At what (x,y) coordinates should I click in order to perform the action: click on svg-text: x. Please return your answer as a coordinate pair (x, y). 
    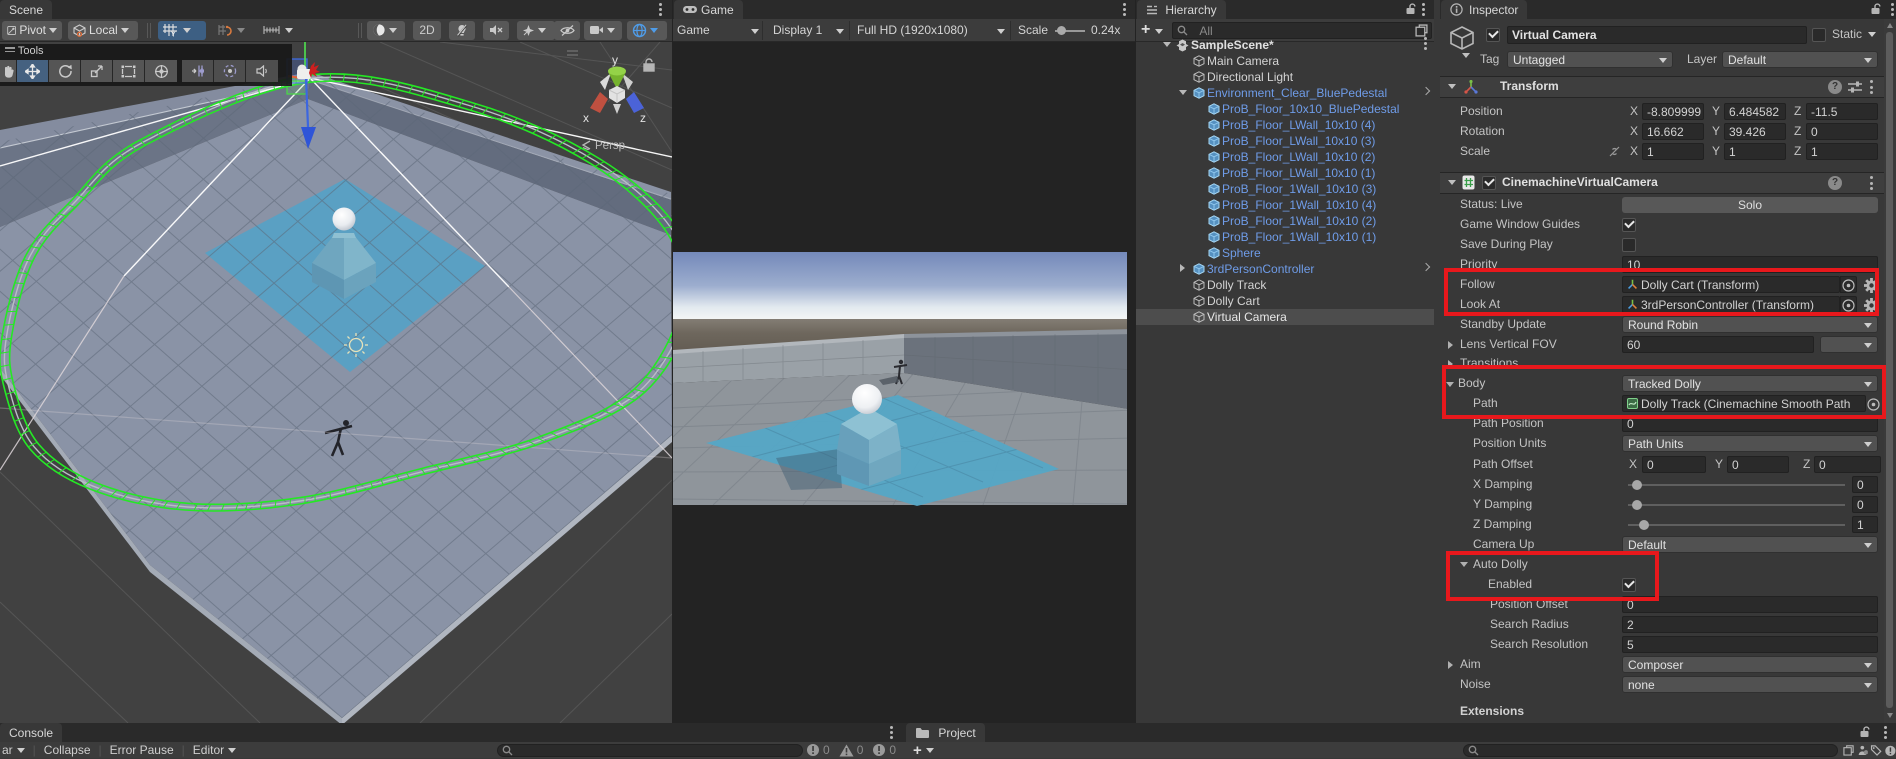
    Looking at the image, I should click on (586, 118).